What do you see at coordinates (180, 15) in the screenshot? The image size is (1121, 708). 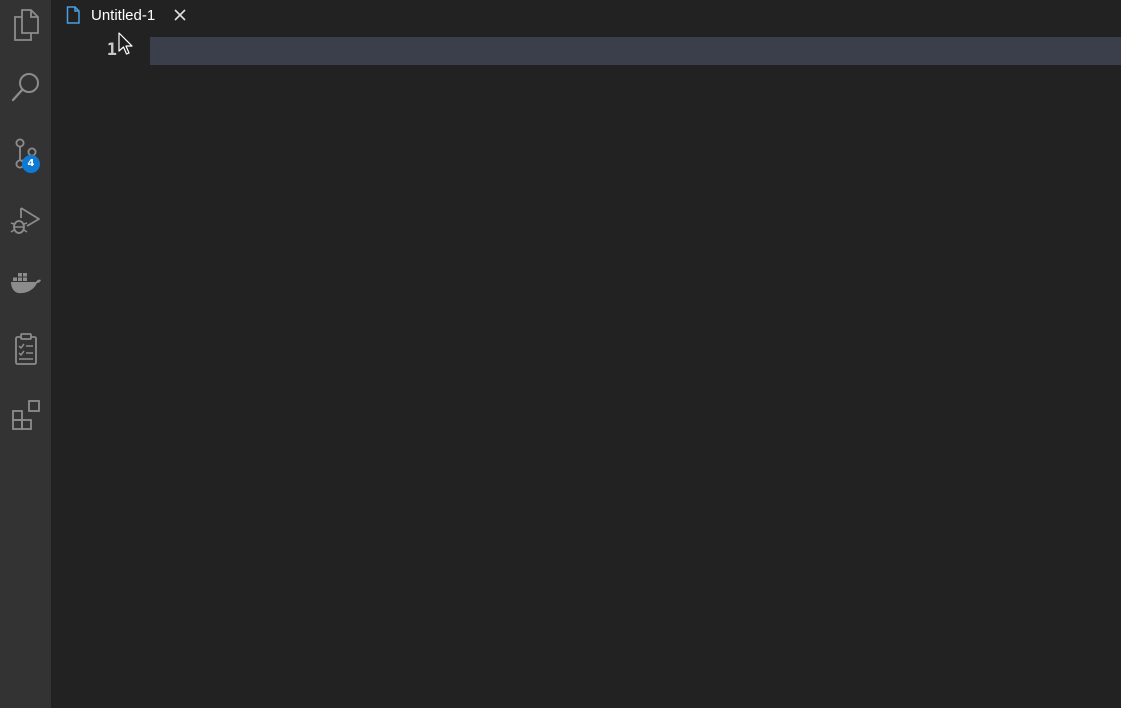 I see `close-icon` at bounding box center [180, 15].